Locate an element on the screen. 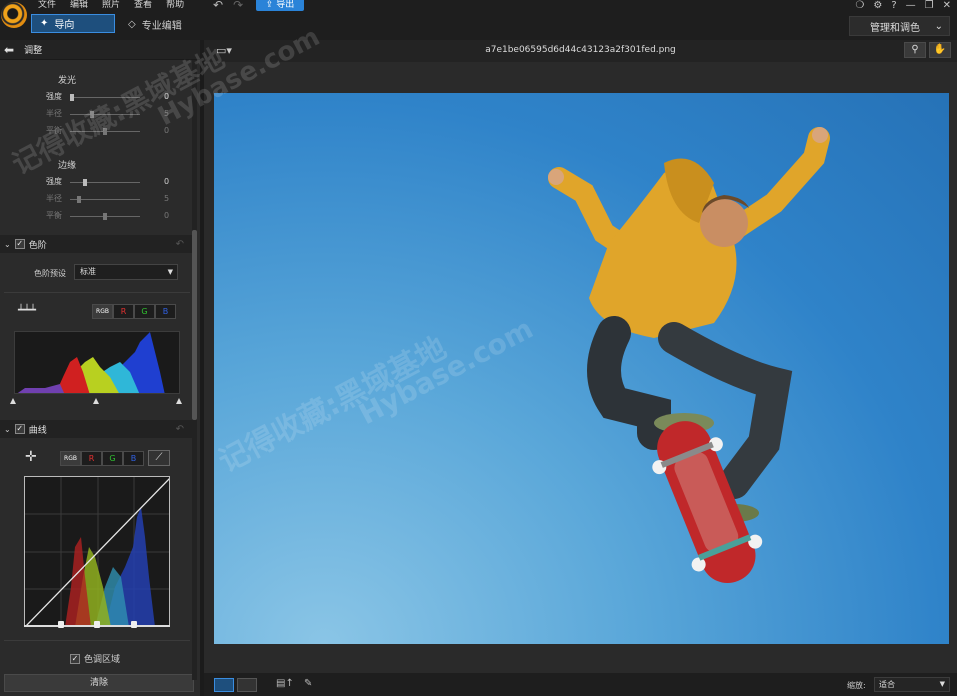  left-hand is located at coordinates (556, 177).